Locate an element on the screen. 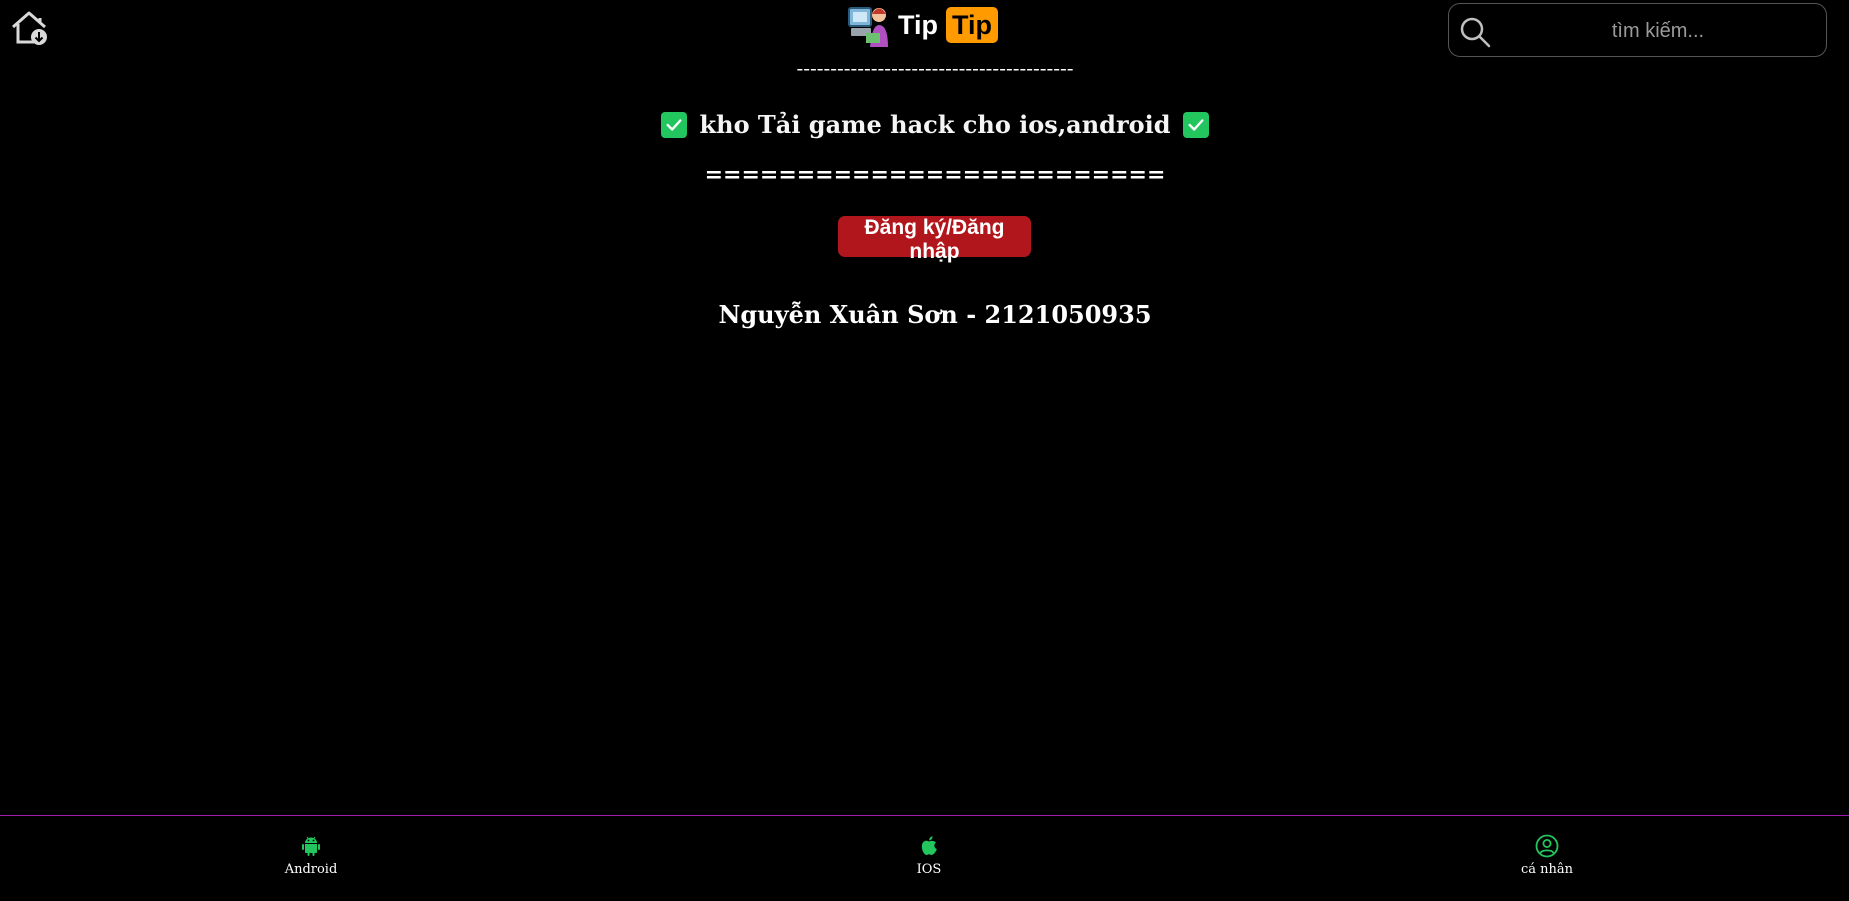 This screenshot has width=1849, height=901. user-circle-icon is located at coordinates (1547, 846).